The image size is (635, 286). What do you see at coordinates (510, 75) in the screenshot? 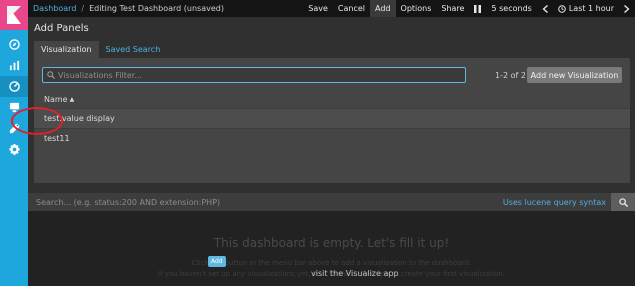
I see `result-count: 1-2 of 2` at bounding box center [510, 75].